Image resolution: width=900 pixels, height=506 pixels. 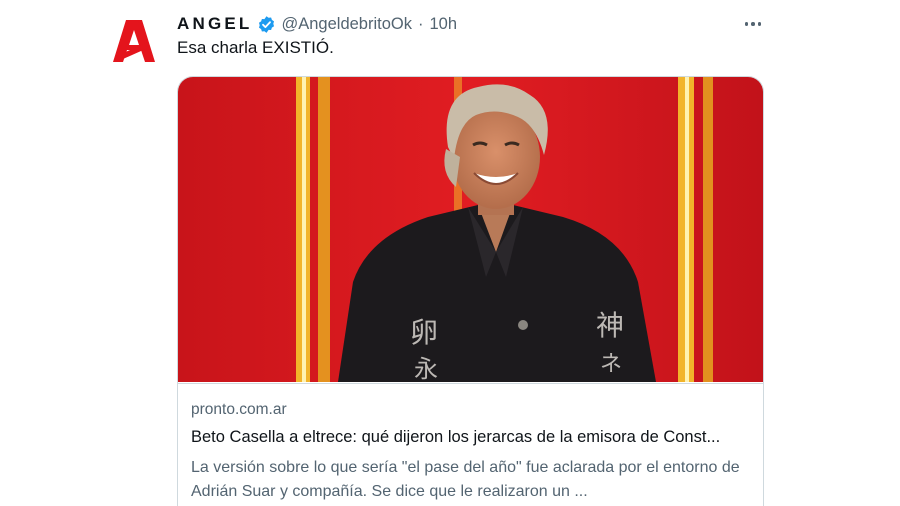 I want to click on display-name: ANGEL, so click(x=215, y=24).